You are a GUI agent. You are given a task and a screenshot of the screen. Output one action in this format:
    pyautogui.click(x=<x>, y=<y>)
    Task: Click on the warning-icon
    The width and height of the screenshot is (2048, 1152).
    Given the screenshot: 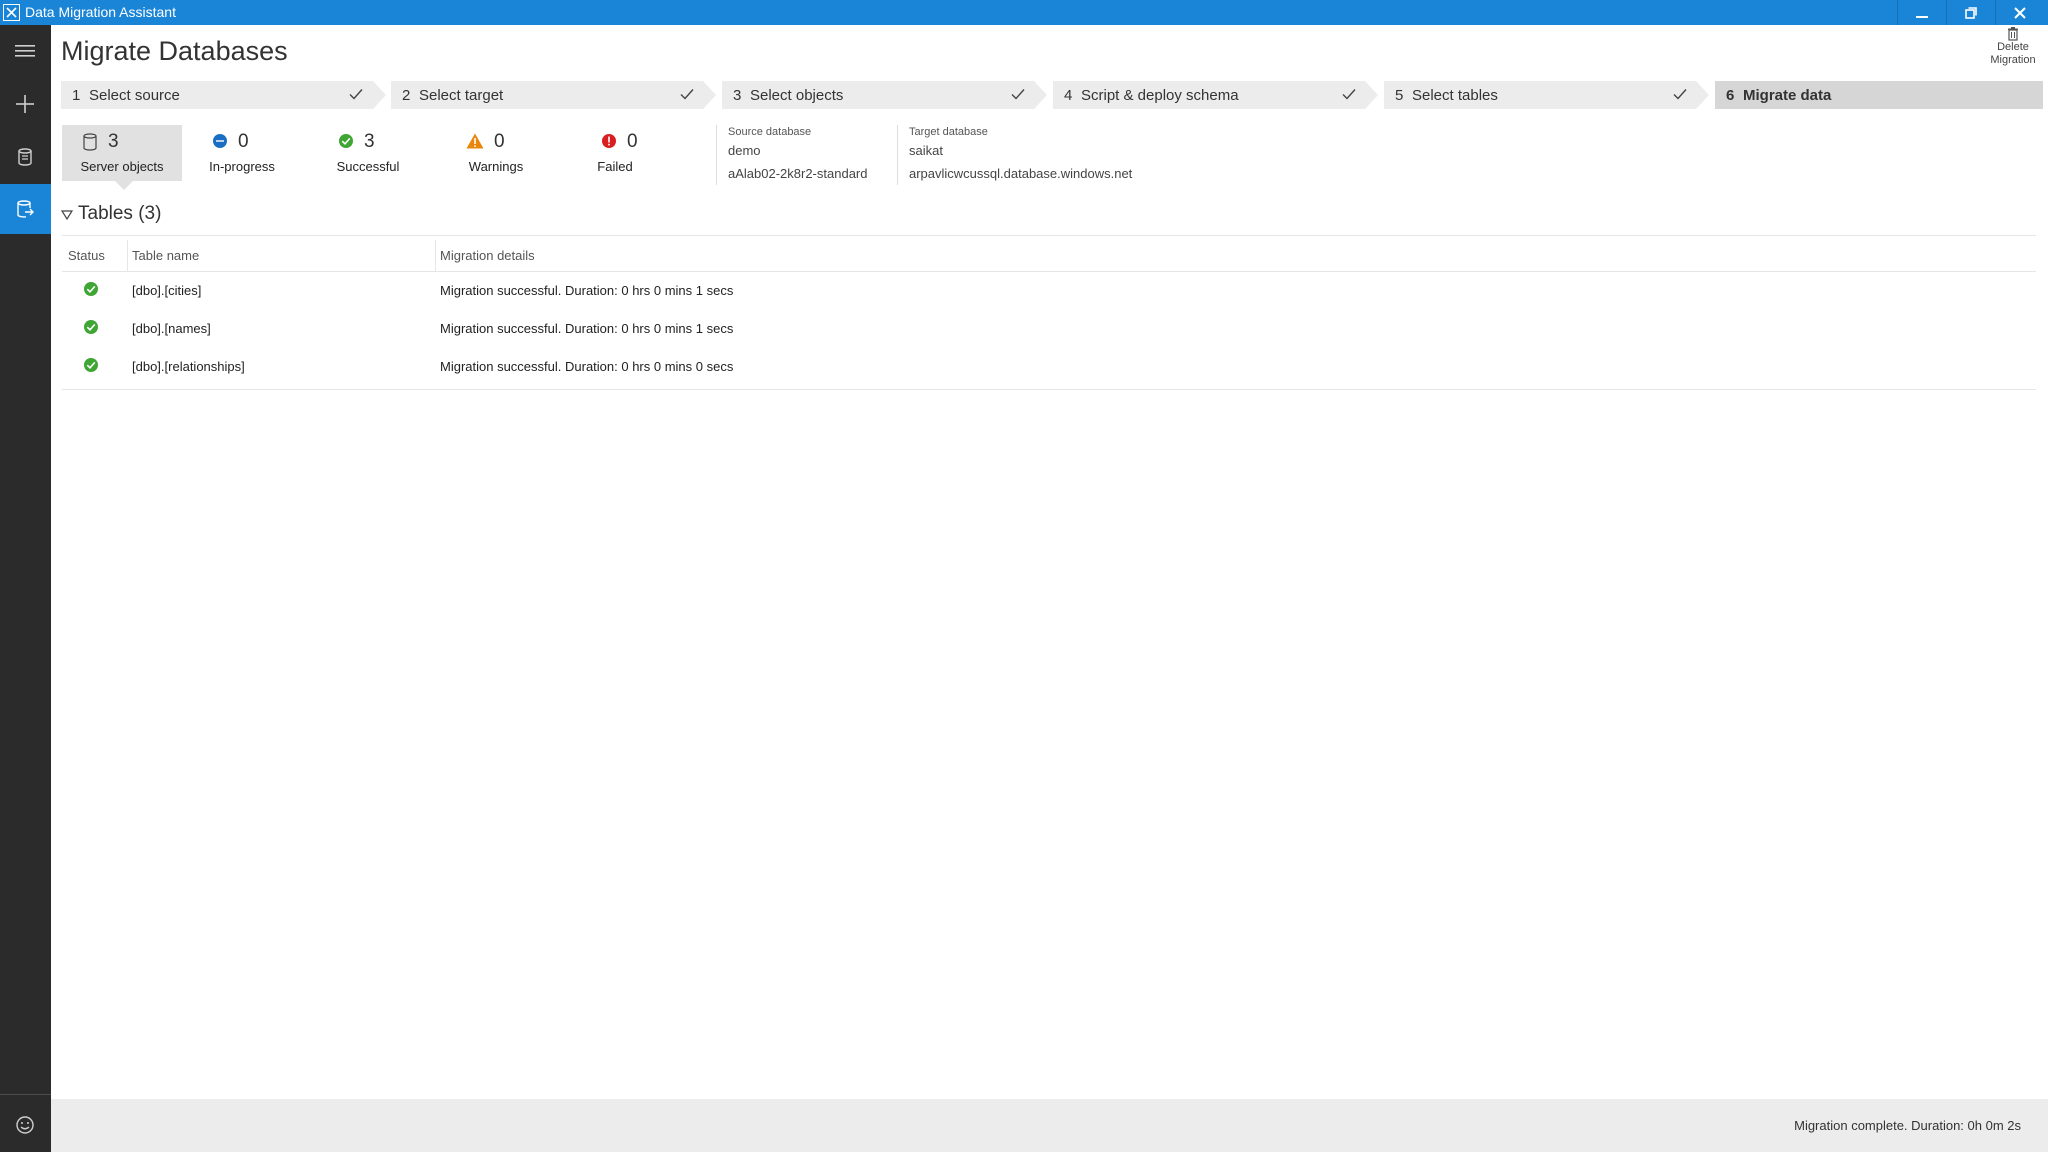 What is the action you would take?
    pyautogui.click(x=475, y=141)
    